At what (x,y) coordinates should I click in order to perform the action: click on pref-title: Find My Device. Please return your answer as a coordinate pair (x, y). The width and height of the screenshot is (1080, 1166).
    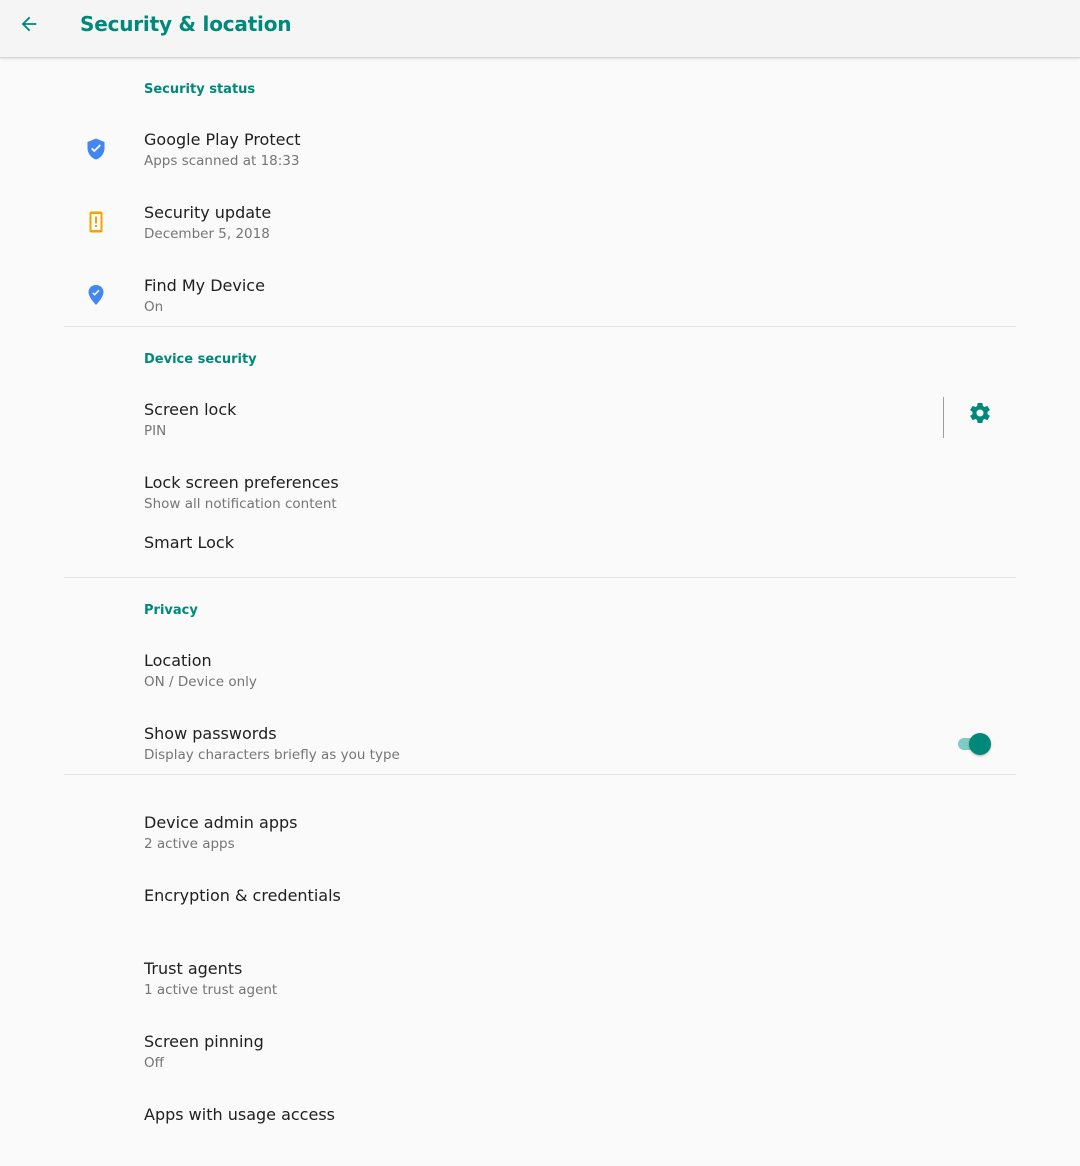
    Looking at the image, I should click on (204, 285).